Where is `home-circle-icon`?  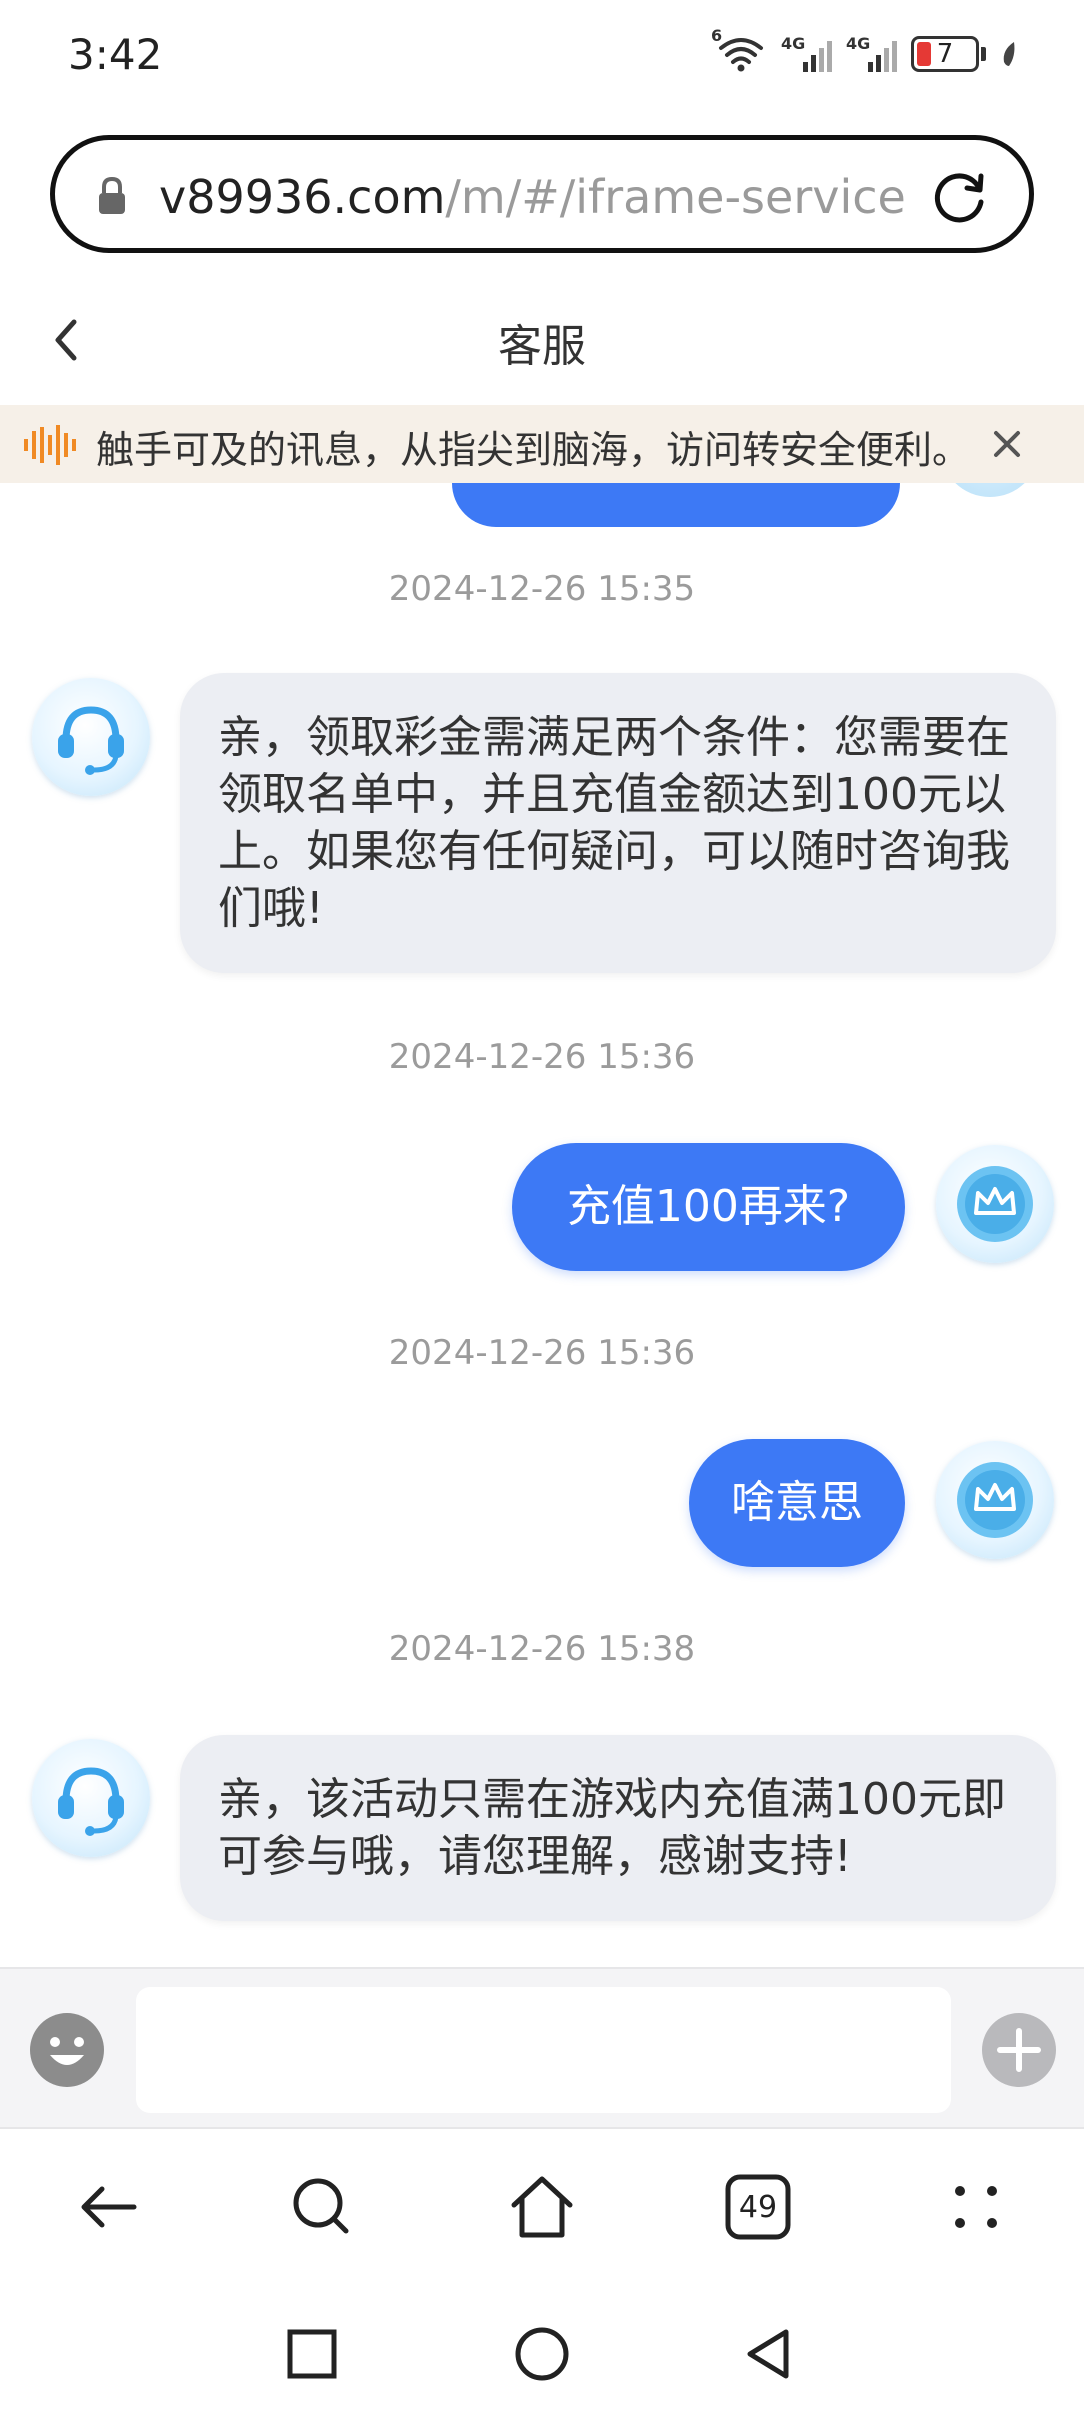 home-circle-icon is located at coordinates (542, 2354).